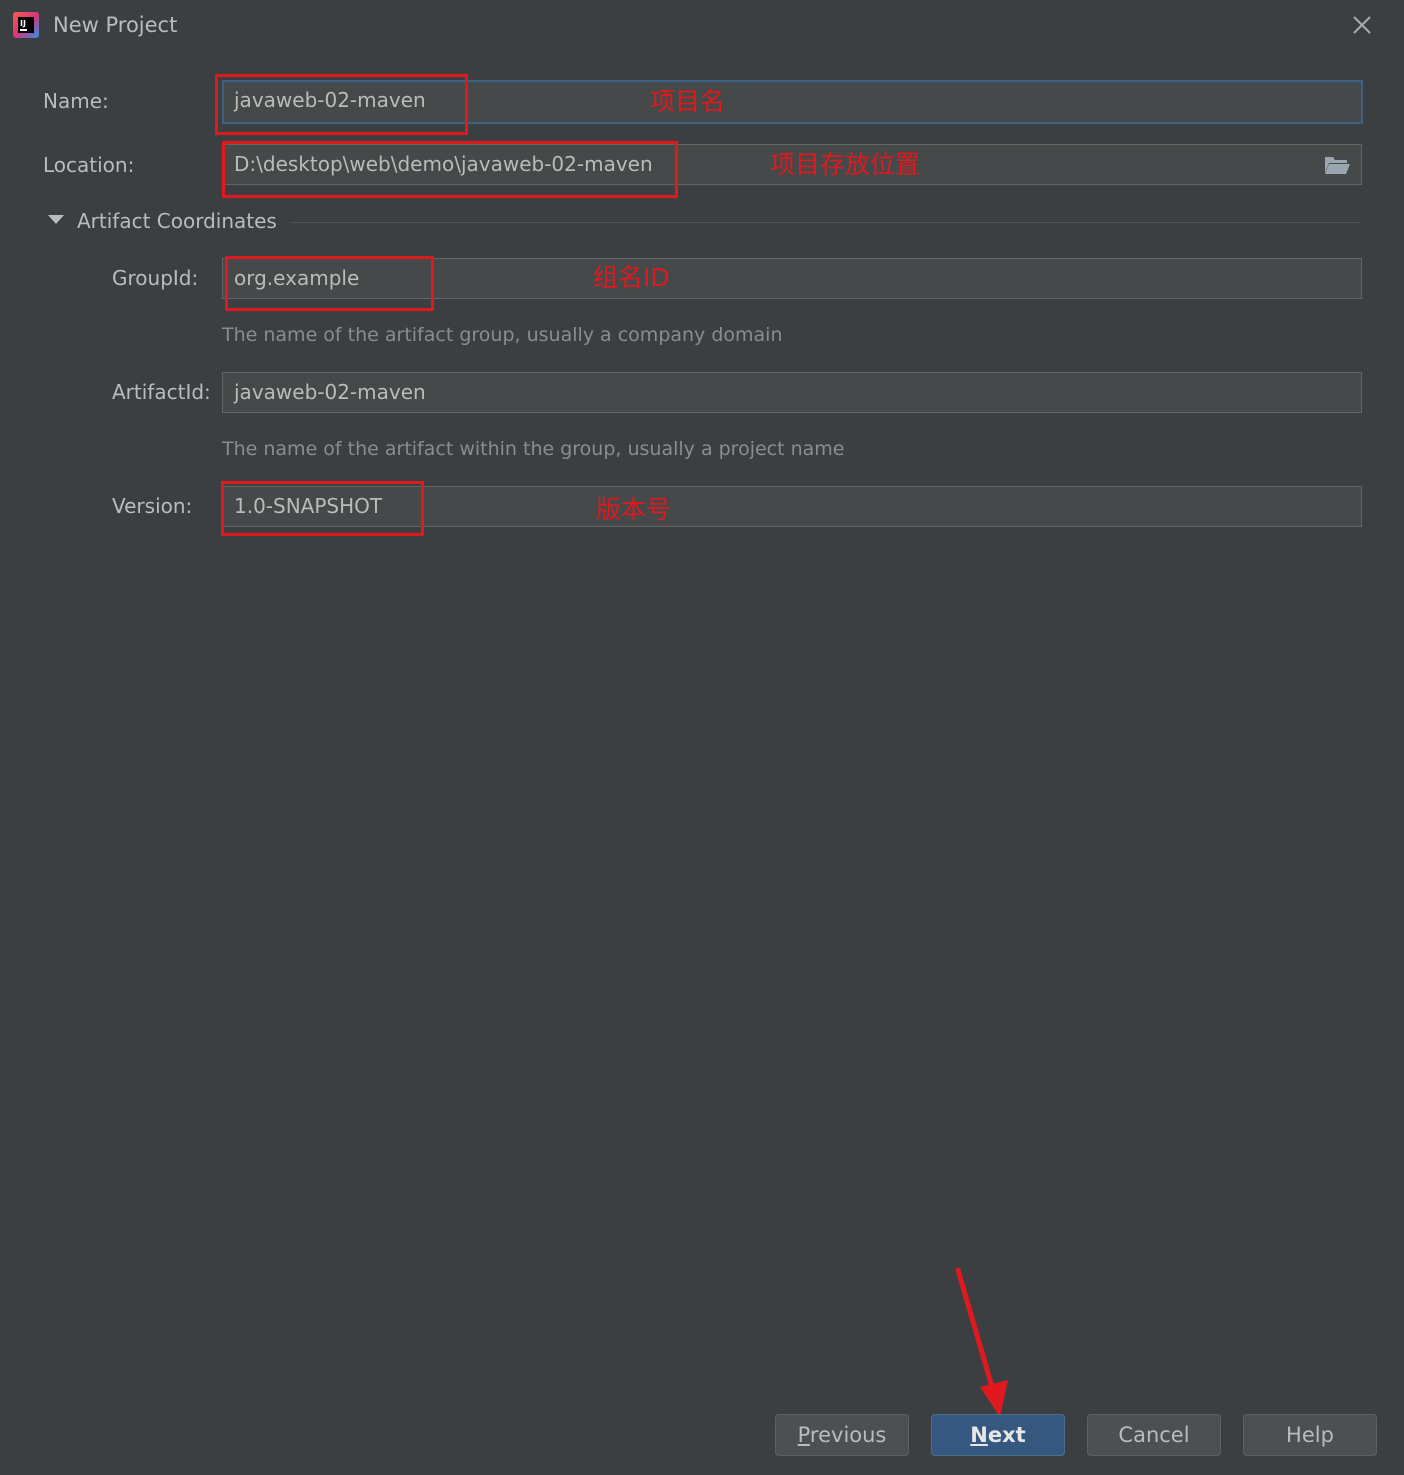 The height and width of the screenshot is (1475, 1404). Describe the element at coordinates (329, 283) in the screenshot. I see `annotation-box-groupid` at that location.